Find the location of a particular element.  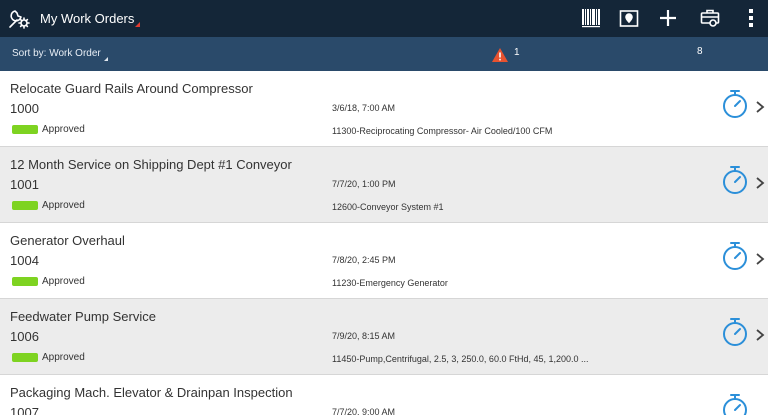

scheduled-date: 7/7/20, 1:00 PM is located at coordinates (364, 184).